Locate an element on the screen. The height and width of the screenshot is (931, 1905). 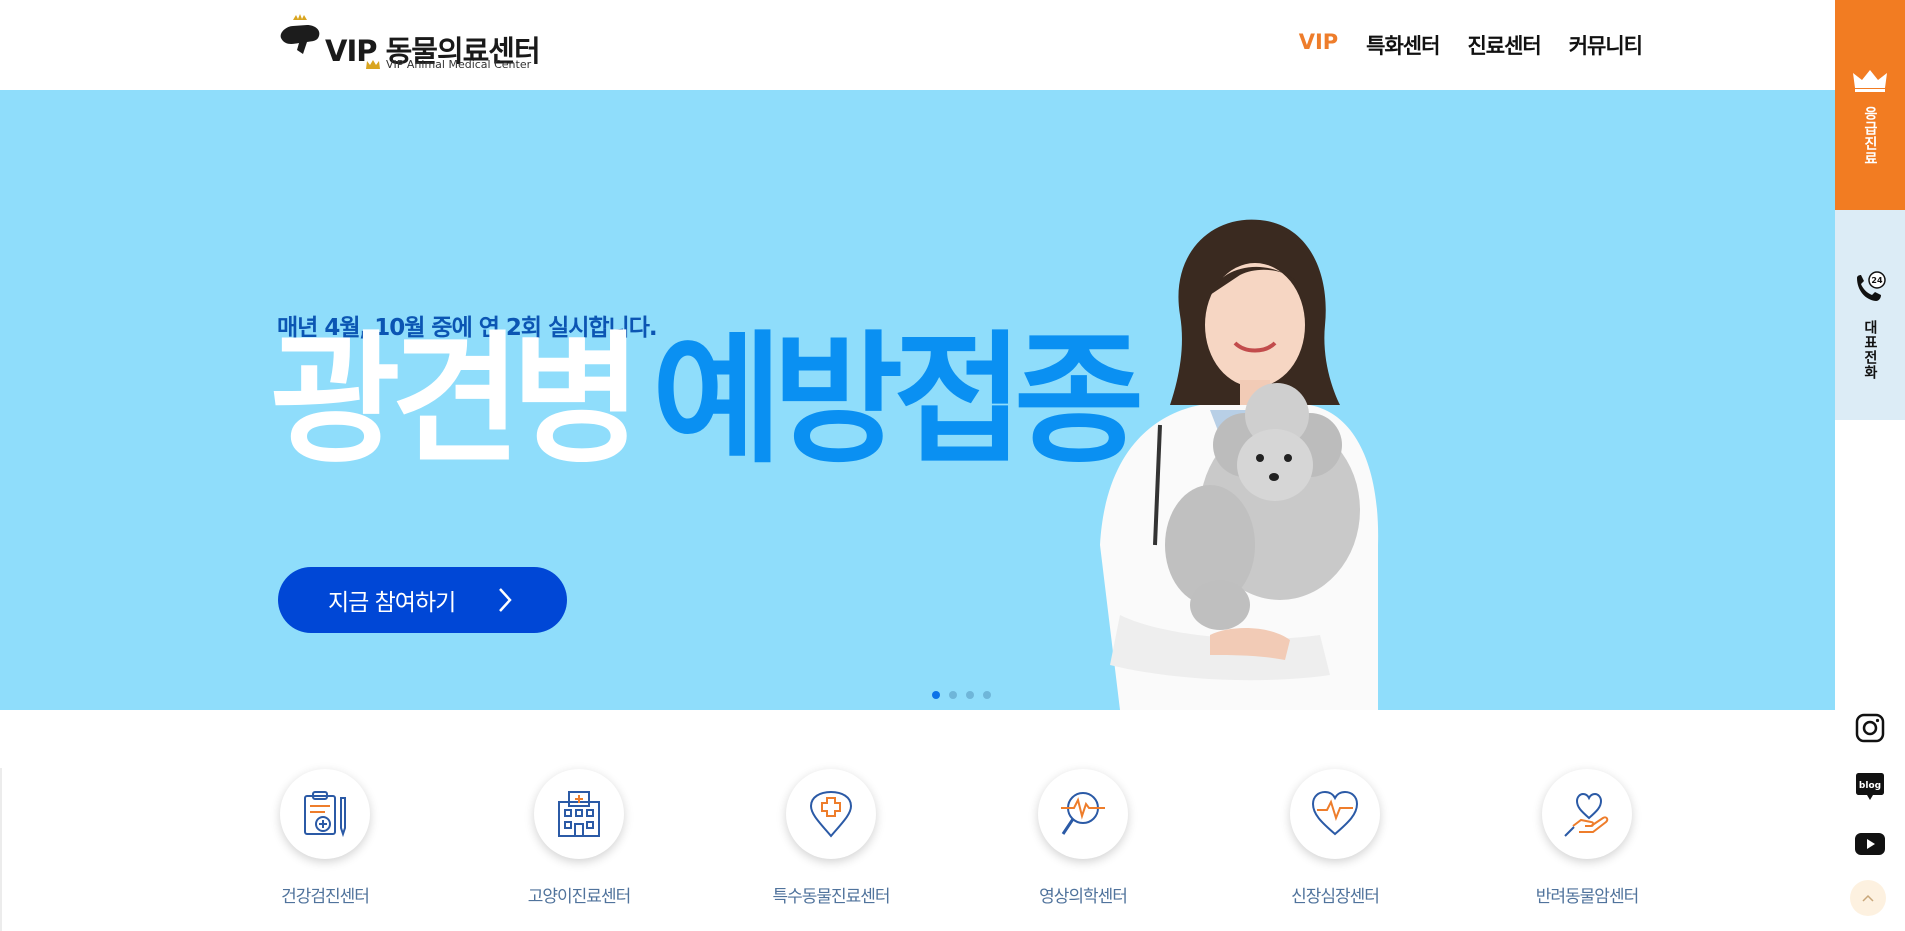
center-item-exotic-animal-clinic: 특수동물진료센터 is located at coordinates (831, 838).